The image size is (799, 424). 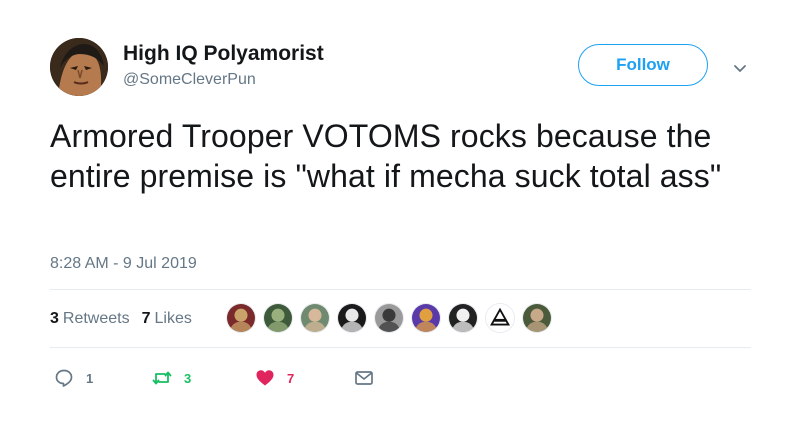 I want to click on like-count: 7, so click(x=291, y=378).